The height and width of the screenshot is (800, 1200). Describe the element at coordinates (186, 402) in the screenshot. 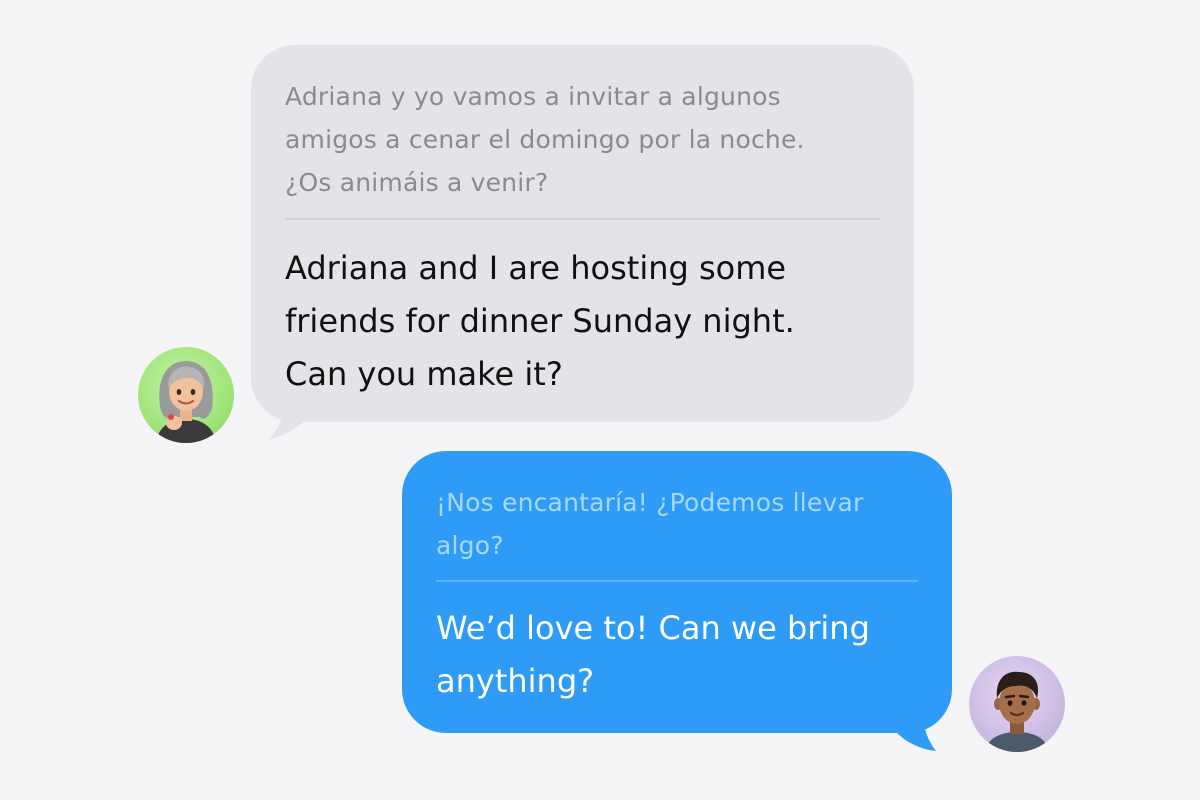

I see `memoji-woman-gray-hair-icon` at that location.